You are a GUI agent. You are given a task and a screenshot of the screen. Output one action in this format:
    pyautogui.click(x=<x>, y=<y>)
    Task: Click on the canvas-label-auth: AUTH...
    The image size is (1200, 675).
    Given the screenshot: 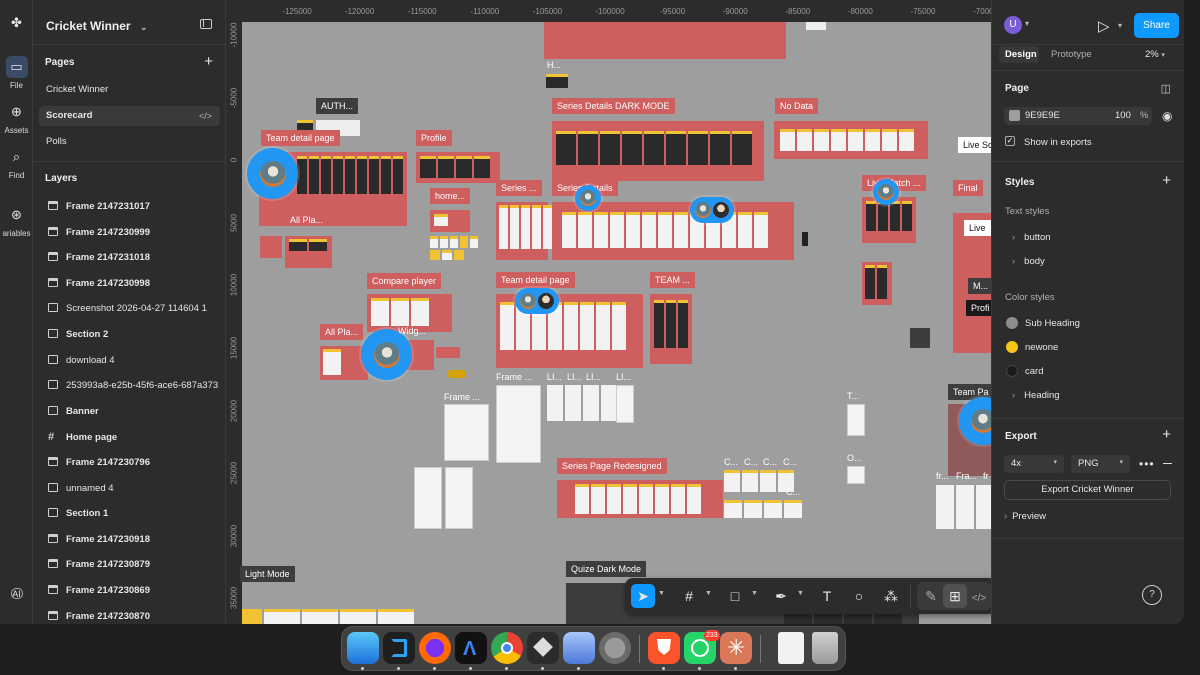 What is the action you would take?
    pyautogui.click(x=337, y=106)
    